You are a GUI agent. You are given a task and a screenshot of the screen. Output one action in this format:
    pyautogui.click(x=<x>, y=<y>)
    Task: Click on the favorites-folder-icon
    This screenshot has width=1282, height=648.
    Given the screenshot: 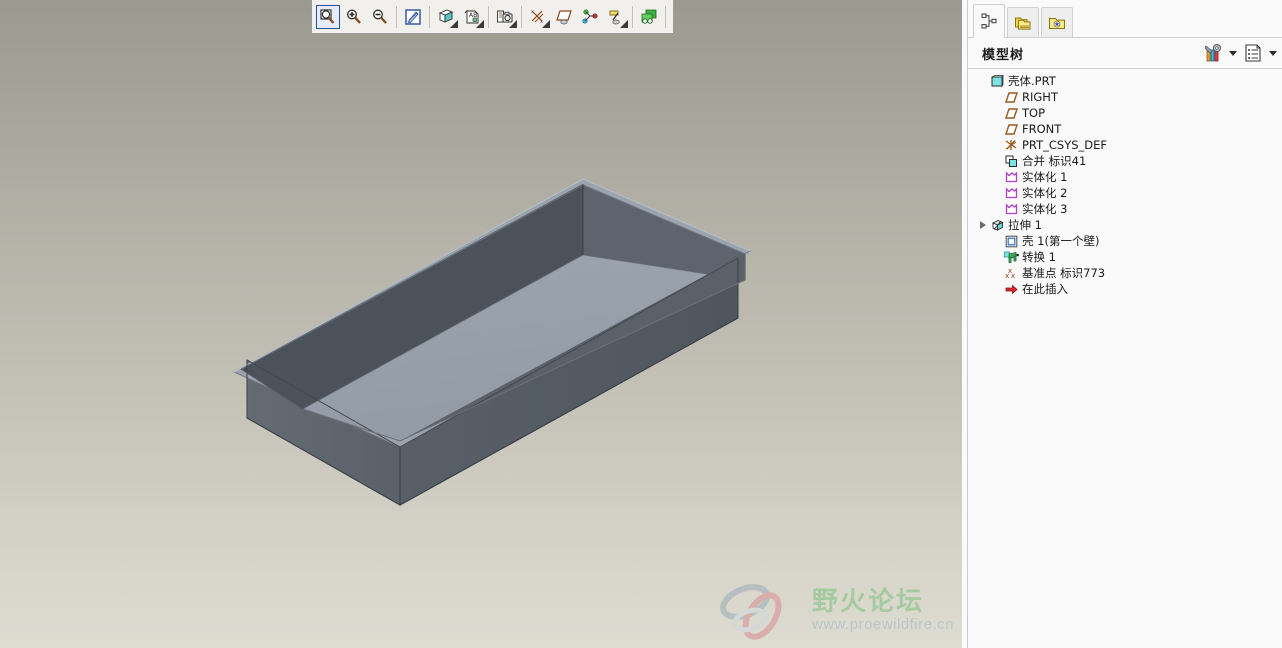 What is the action you would take?
    pyautogui.click(x=1057, y=23)
    